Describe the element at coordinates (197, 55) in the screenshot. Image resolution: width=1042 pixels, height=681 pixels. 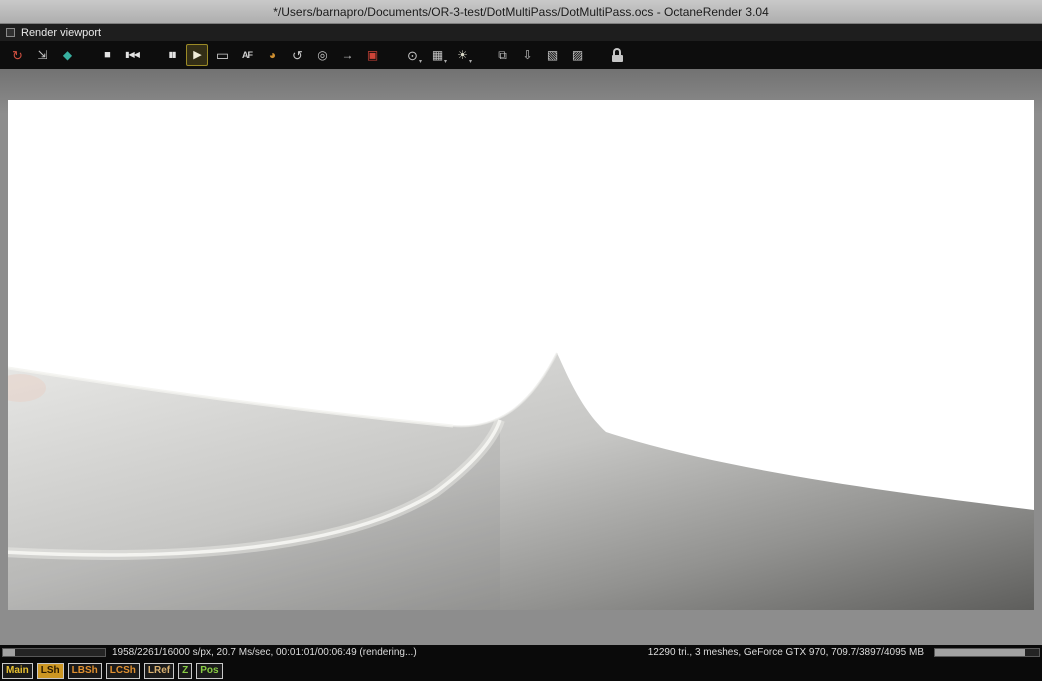
I see `play-icon: ▶` at that location.